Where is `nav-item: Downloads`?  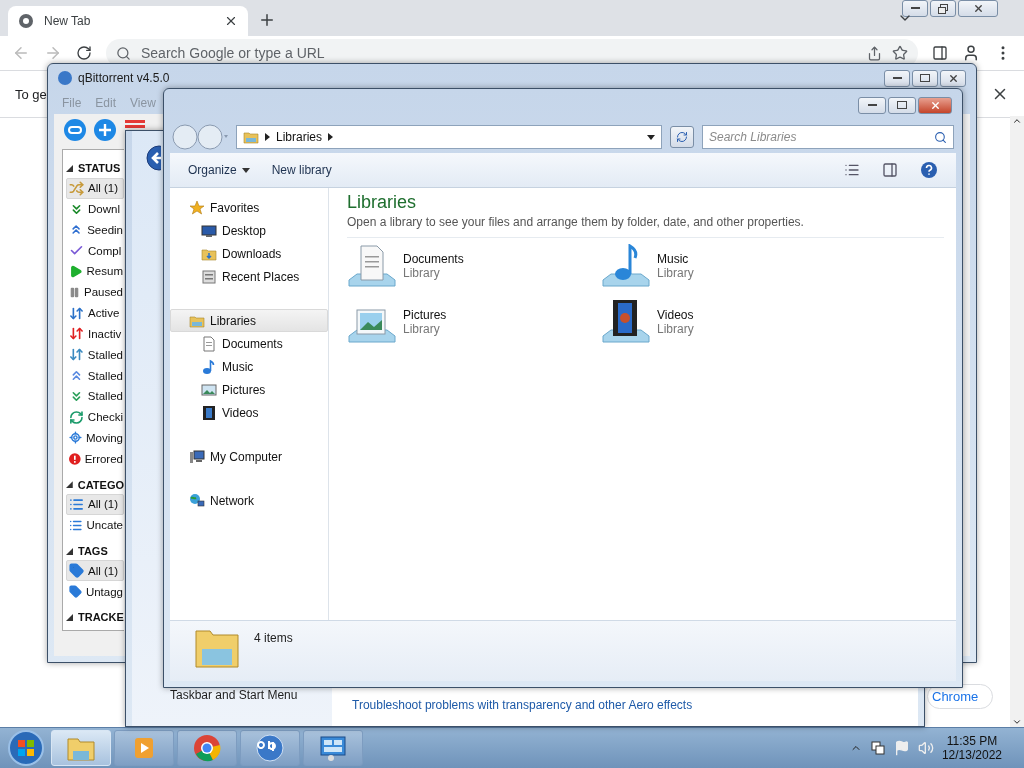 nav-item: Downloads is located at coordinates (249, 253).